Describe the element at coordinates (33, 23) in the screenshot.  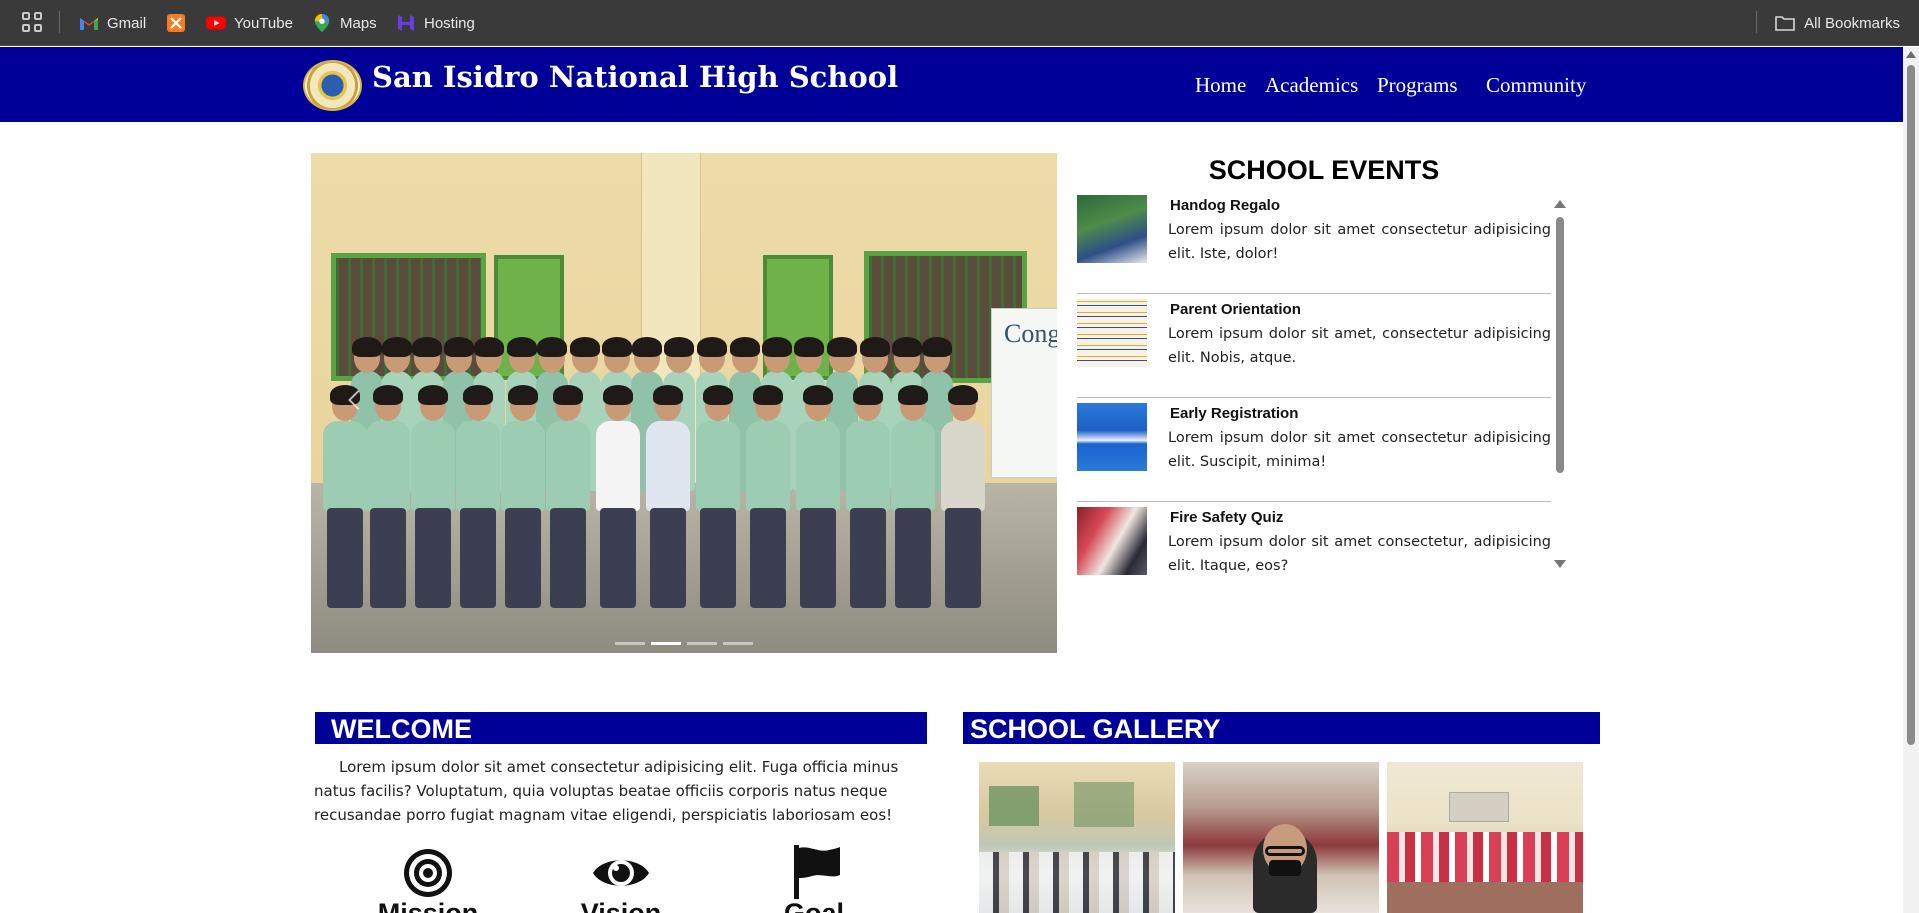
I see `apps-grid-icon` at that location.